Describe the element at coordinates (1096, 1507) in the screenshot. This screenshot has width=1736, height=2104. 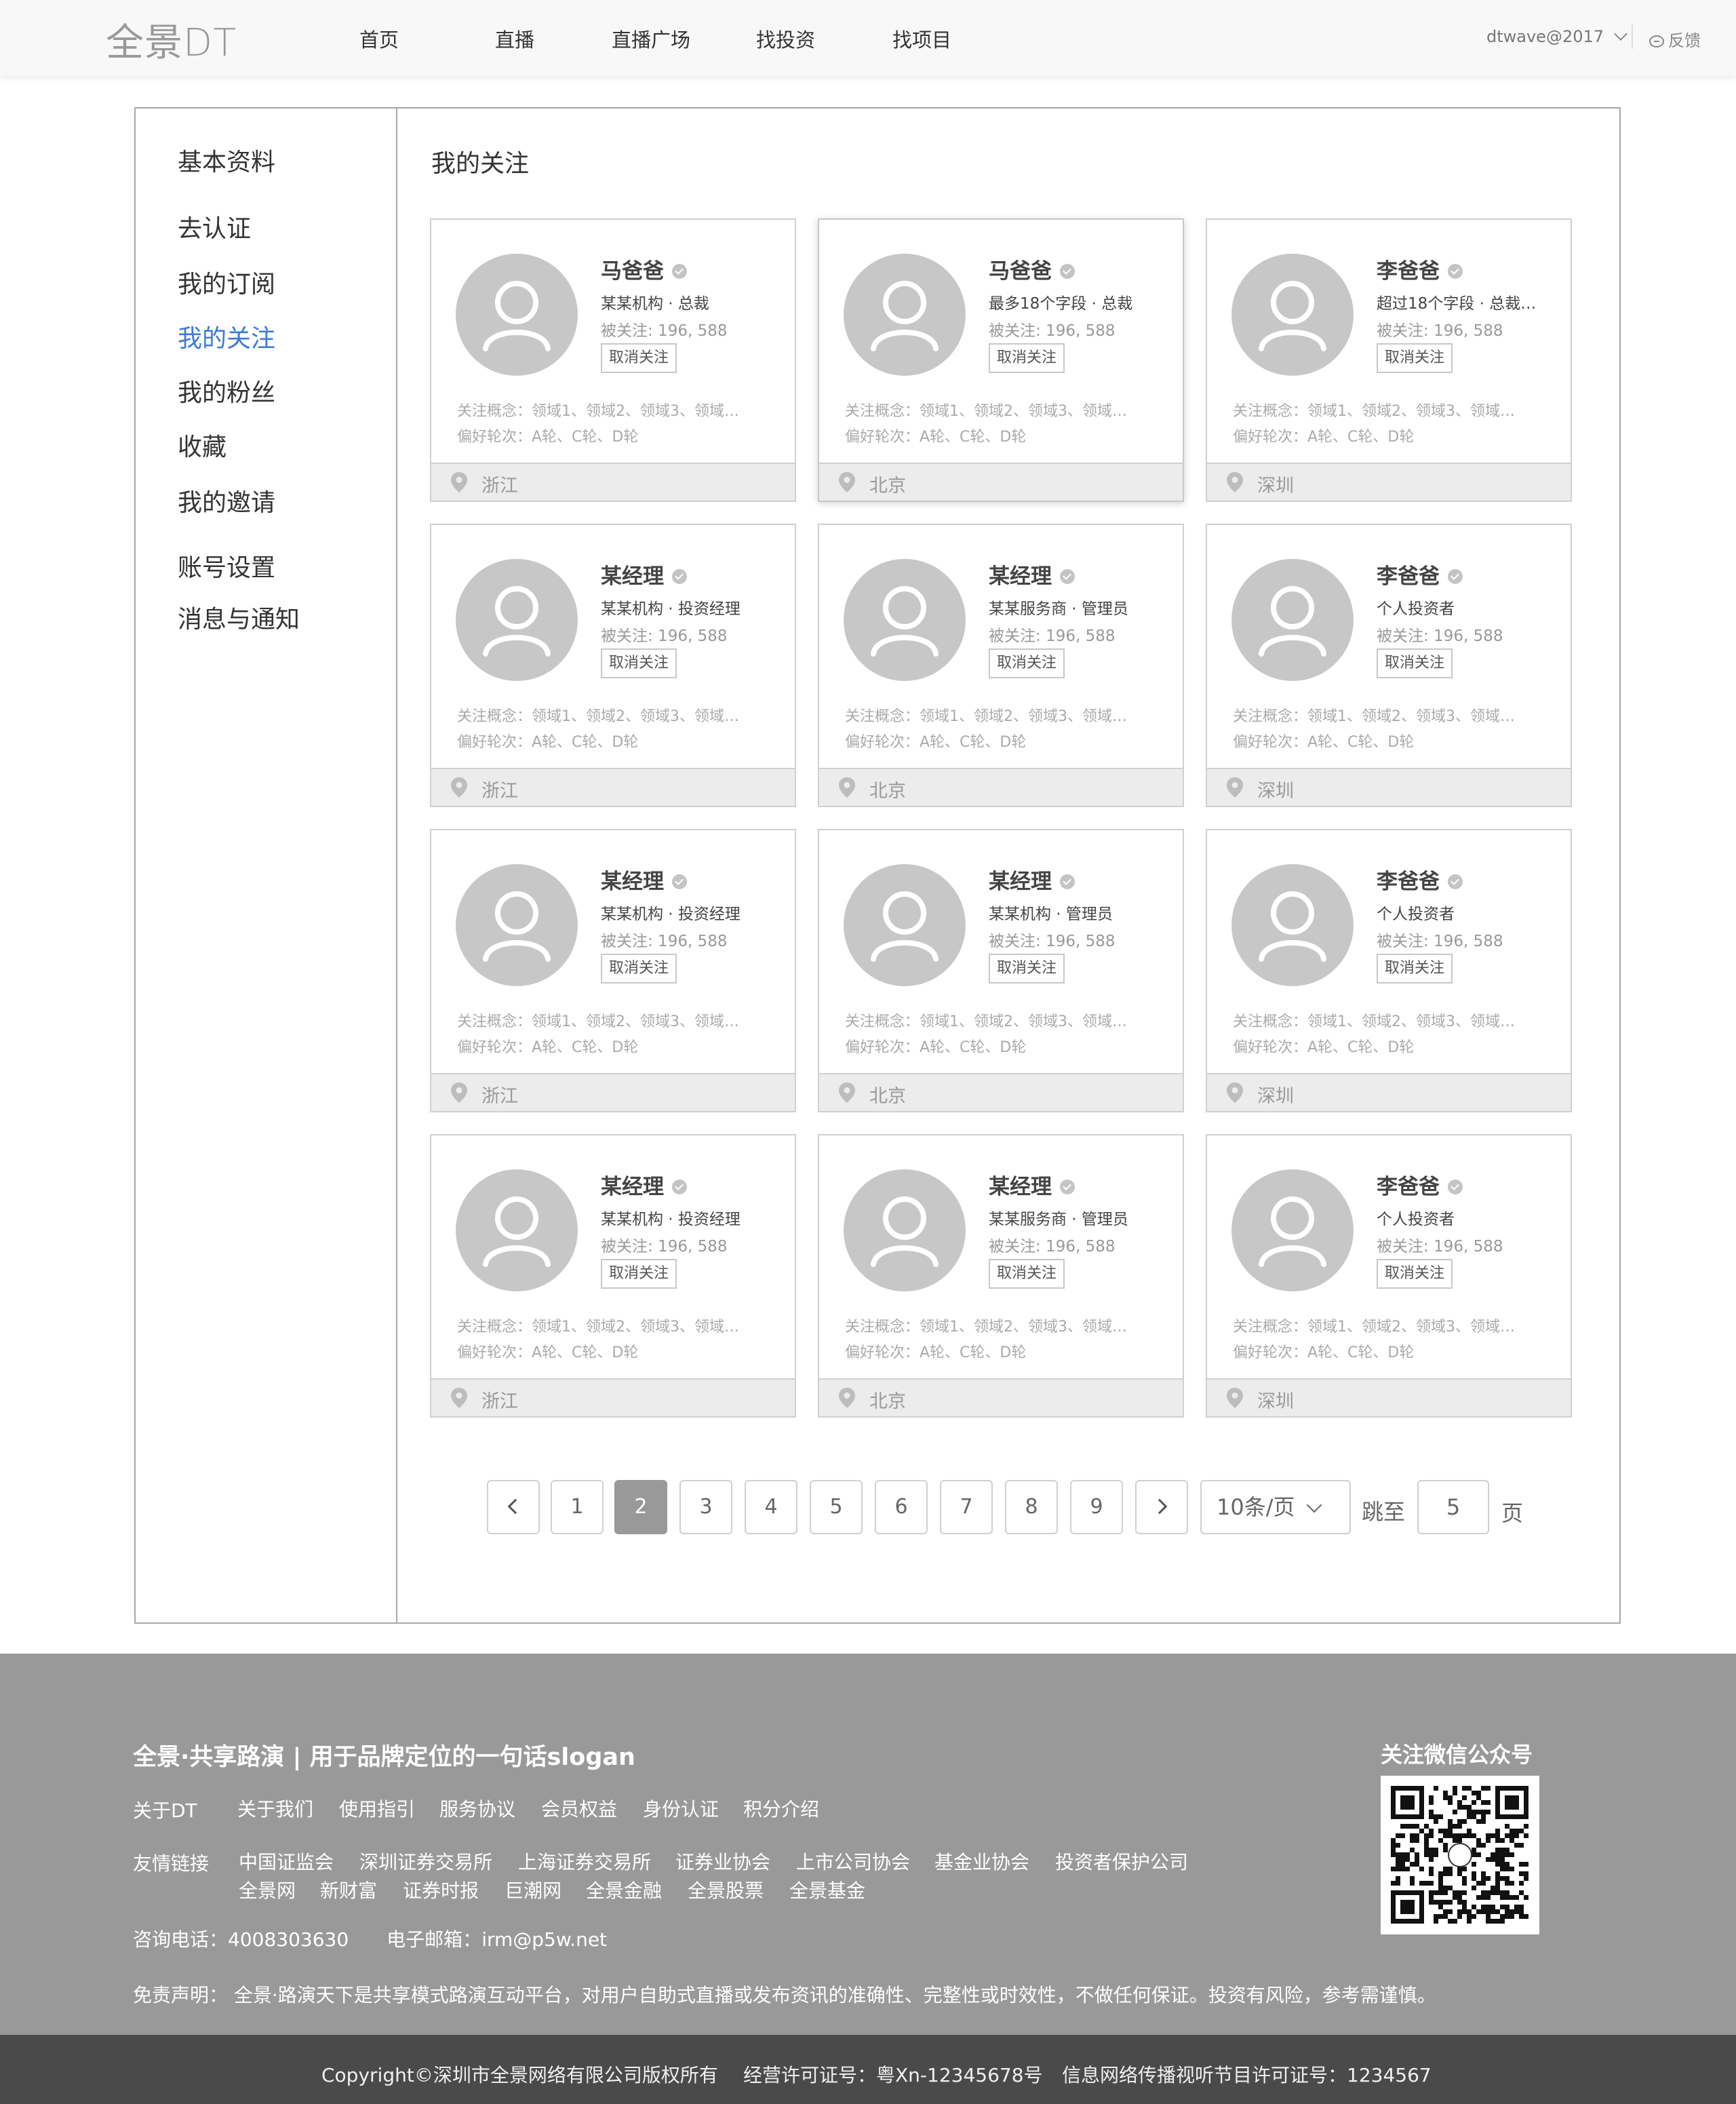
I see `page-button-9: 9` at that location.